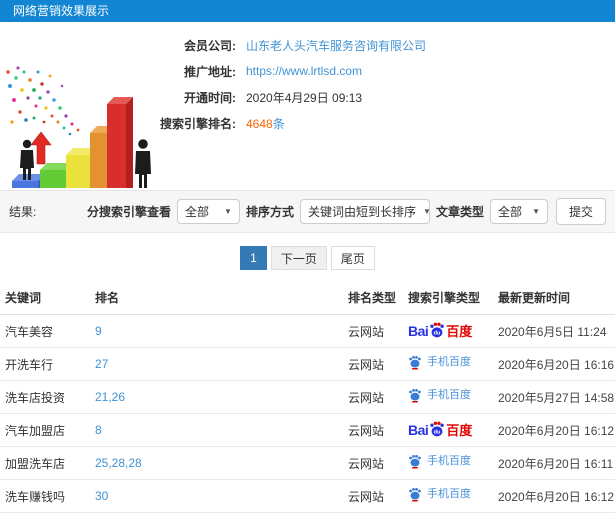  Describe the element at coordinates (554, 463) in the screenshot. I see `updated-cell: 2020年6月20日 16:11` at that location.